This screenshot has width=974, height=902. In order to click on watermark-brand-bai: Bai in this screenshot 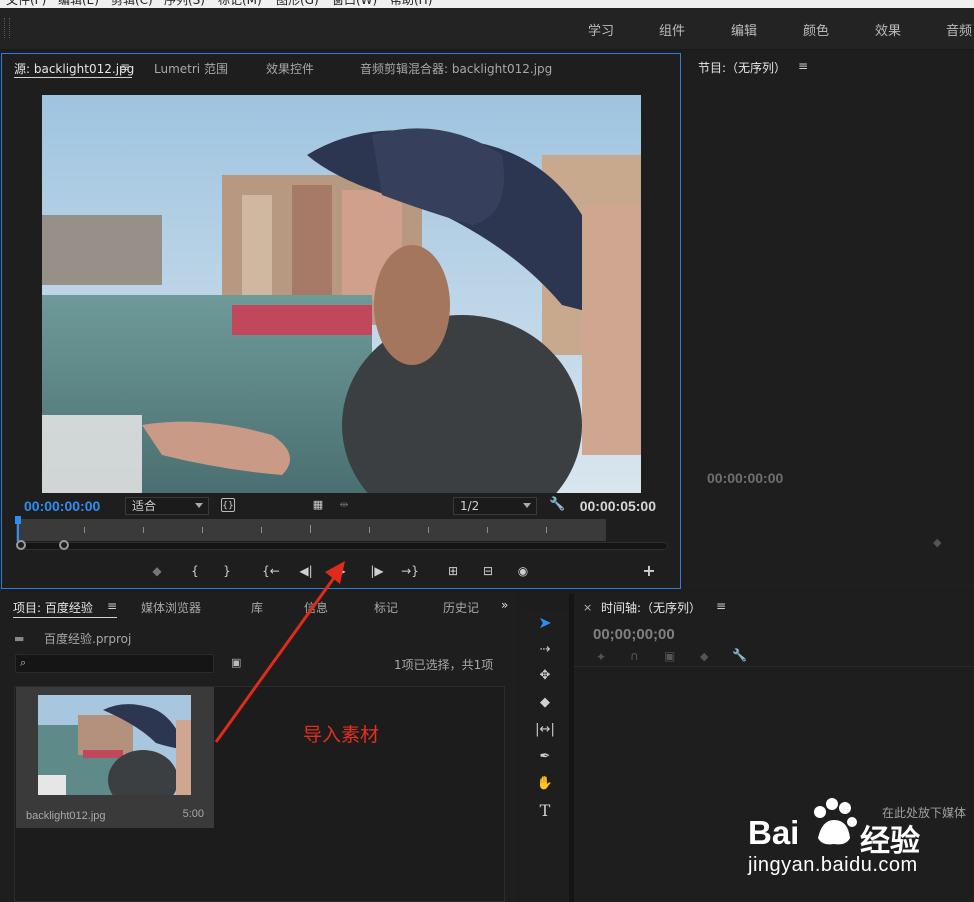, I will do `click(774, 832)`.